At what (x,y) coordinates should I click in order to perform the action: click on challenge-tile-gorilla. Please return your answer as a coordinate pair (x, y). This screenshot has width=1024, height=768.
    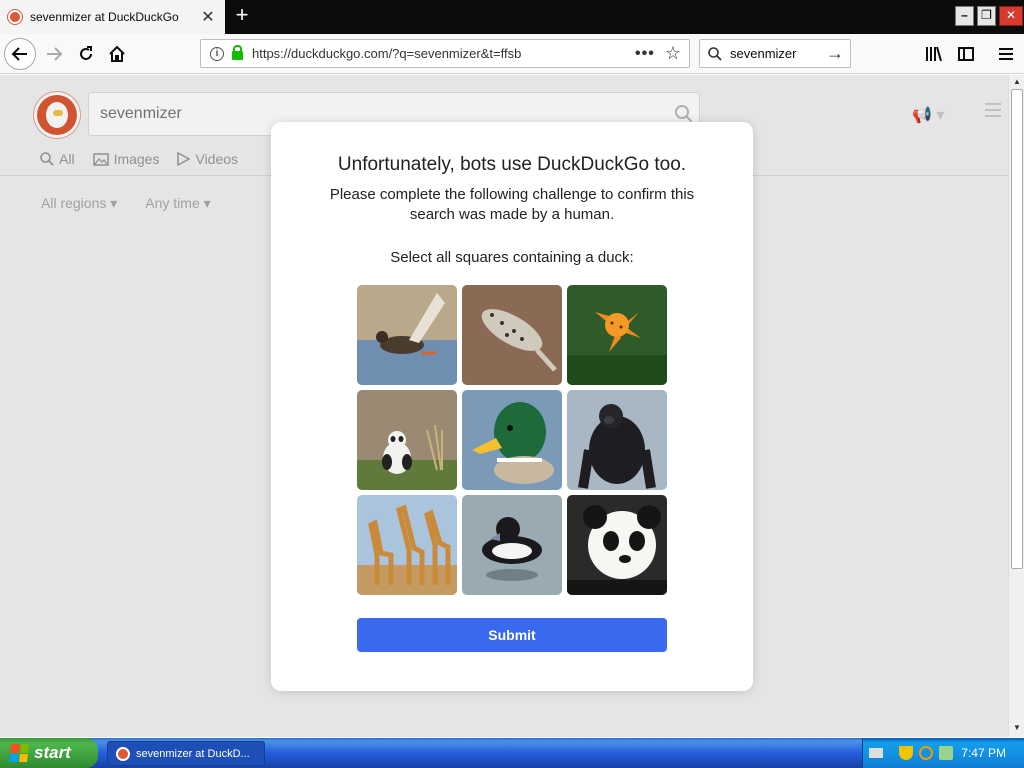
    Looking at the image, I should click on (617, 440).